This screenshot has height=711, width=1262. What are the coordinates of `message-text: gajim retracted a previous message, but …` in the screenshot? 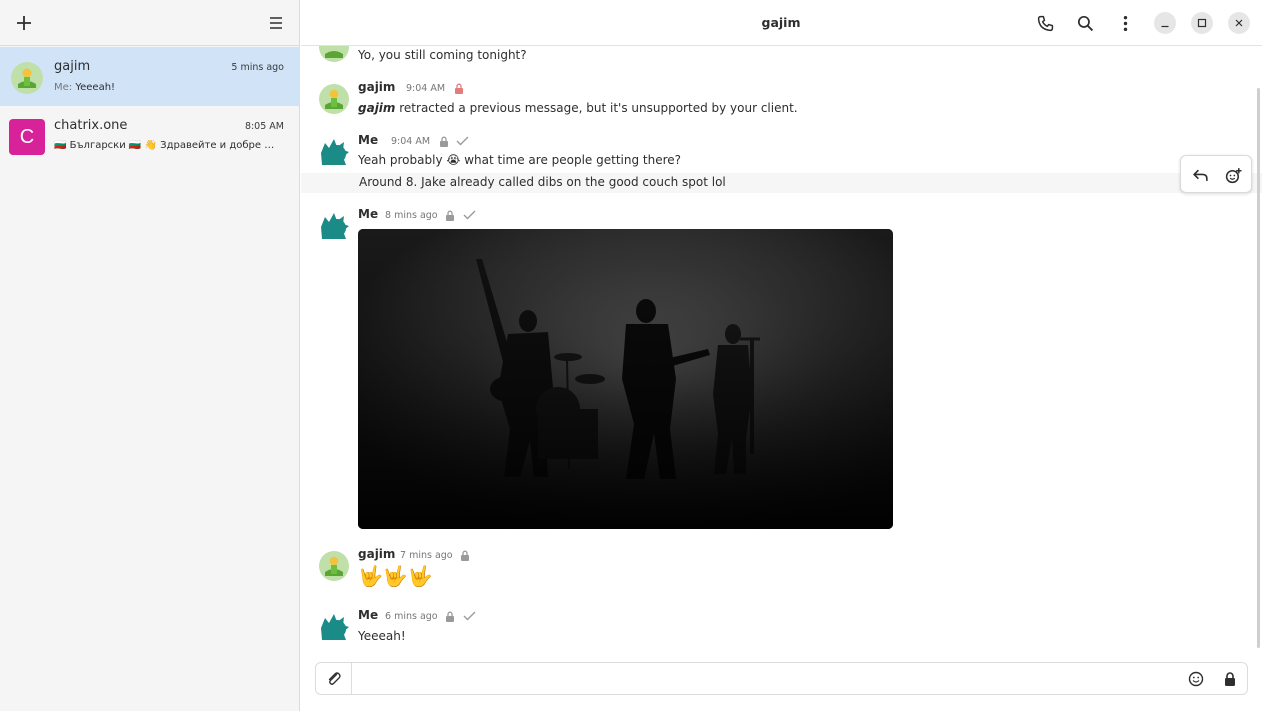 It's located at (578, 108).